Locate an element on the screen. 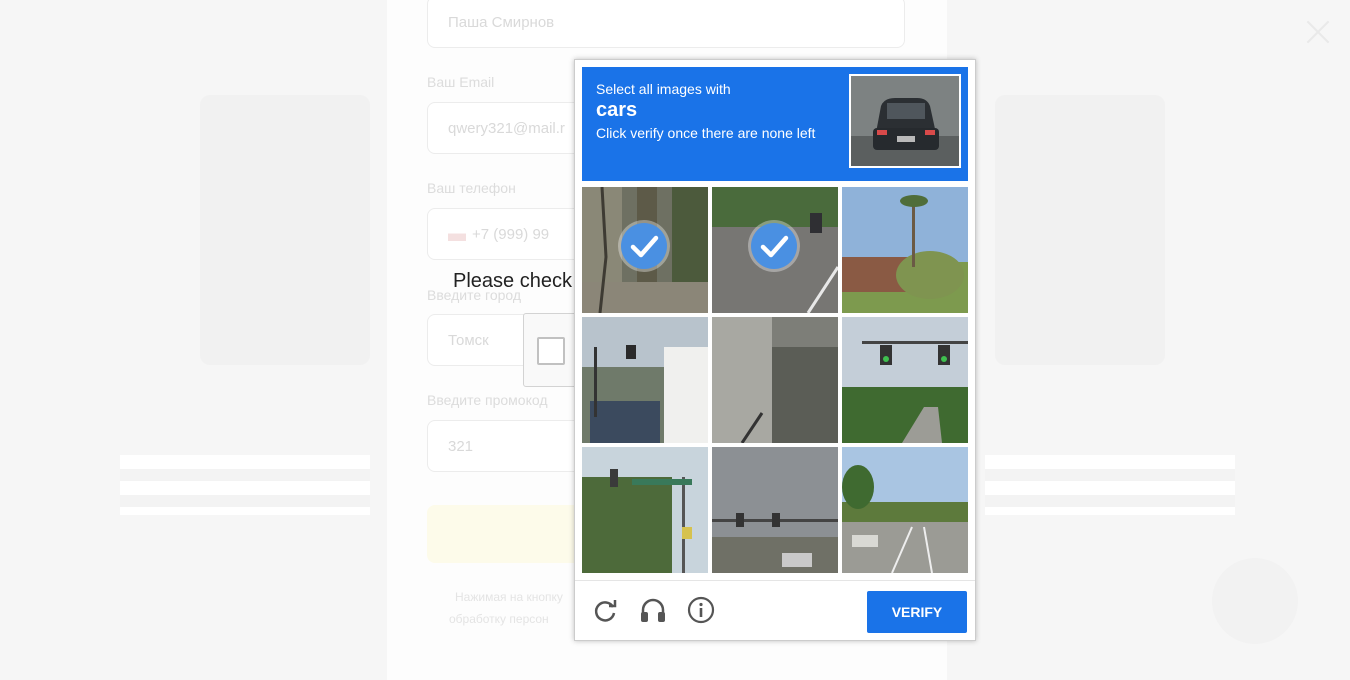 The height and width of the screenshot is (680, 1350). background-name-input: Паша Смирнов is located at coordinates (666, 24).